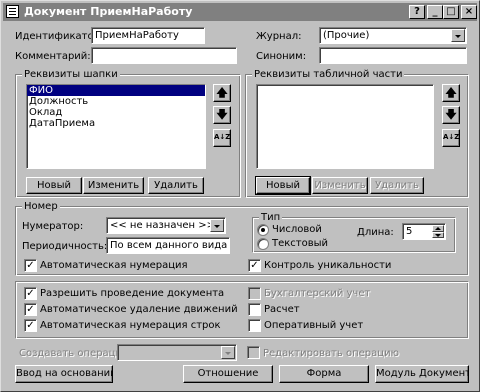  Describe the element at coordinates (148, 35) in the screenshot. I see `identifier-field: ПриемНаРаботу` at that location.